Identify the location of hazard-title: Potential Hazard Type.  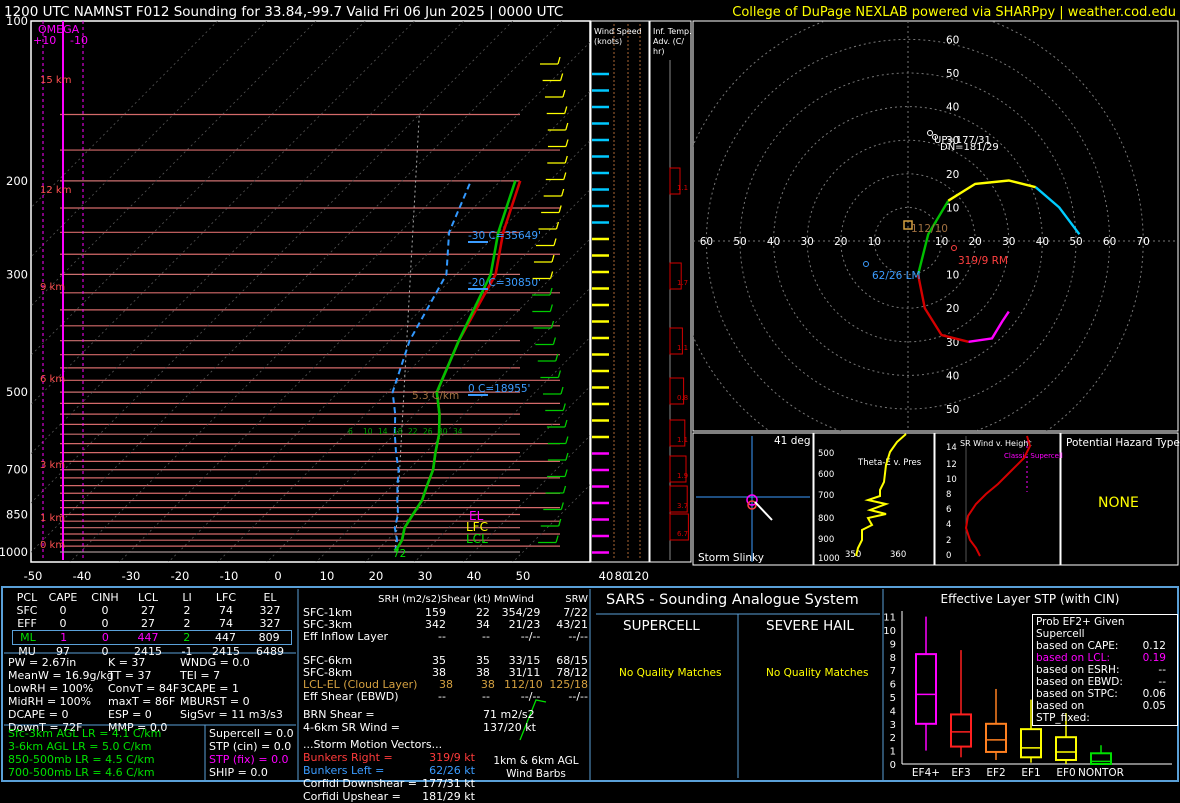
(1123, 443).